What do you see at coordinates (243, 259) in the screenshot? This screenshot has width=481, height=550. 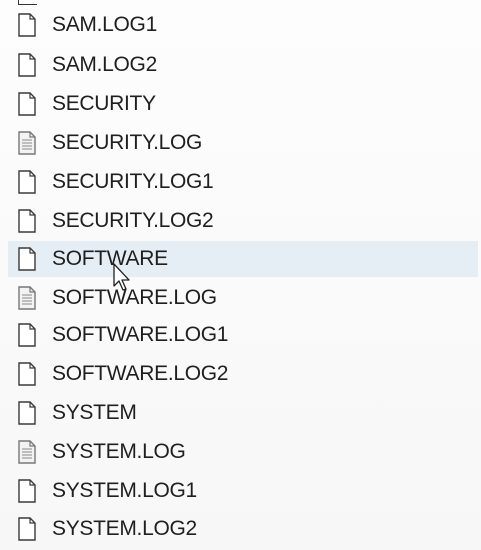 I see `file-row-selected: SOFTWARE` at bounding box center [243, 259].